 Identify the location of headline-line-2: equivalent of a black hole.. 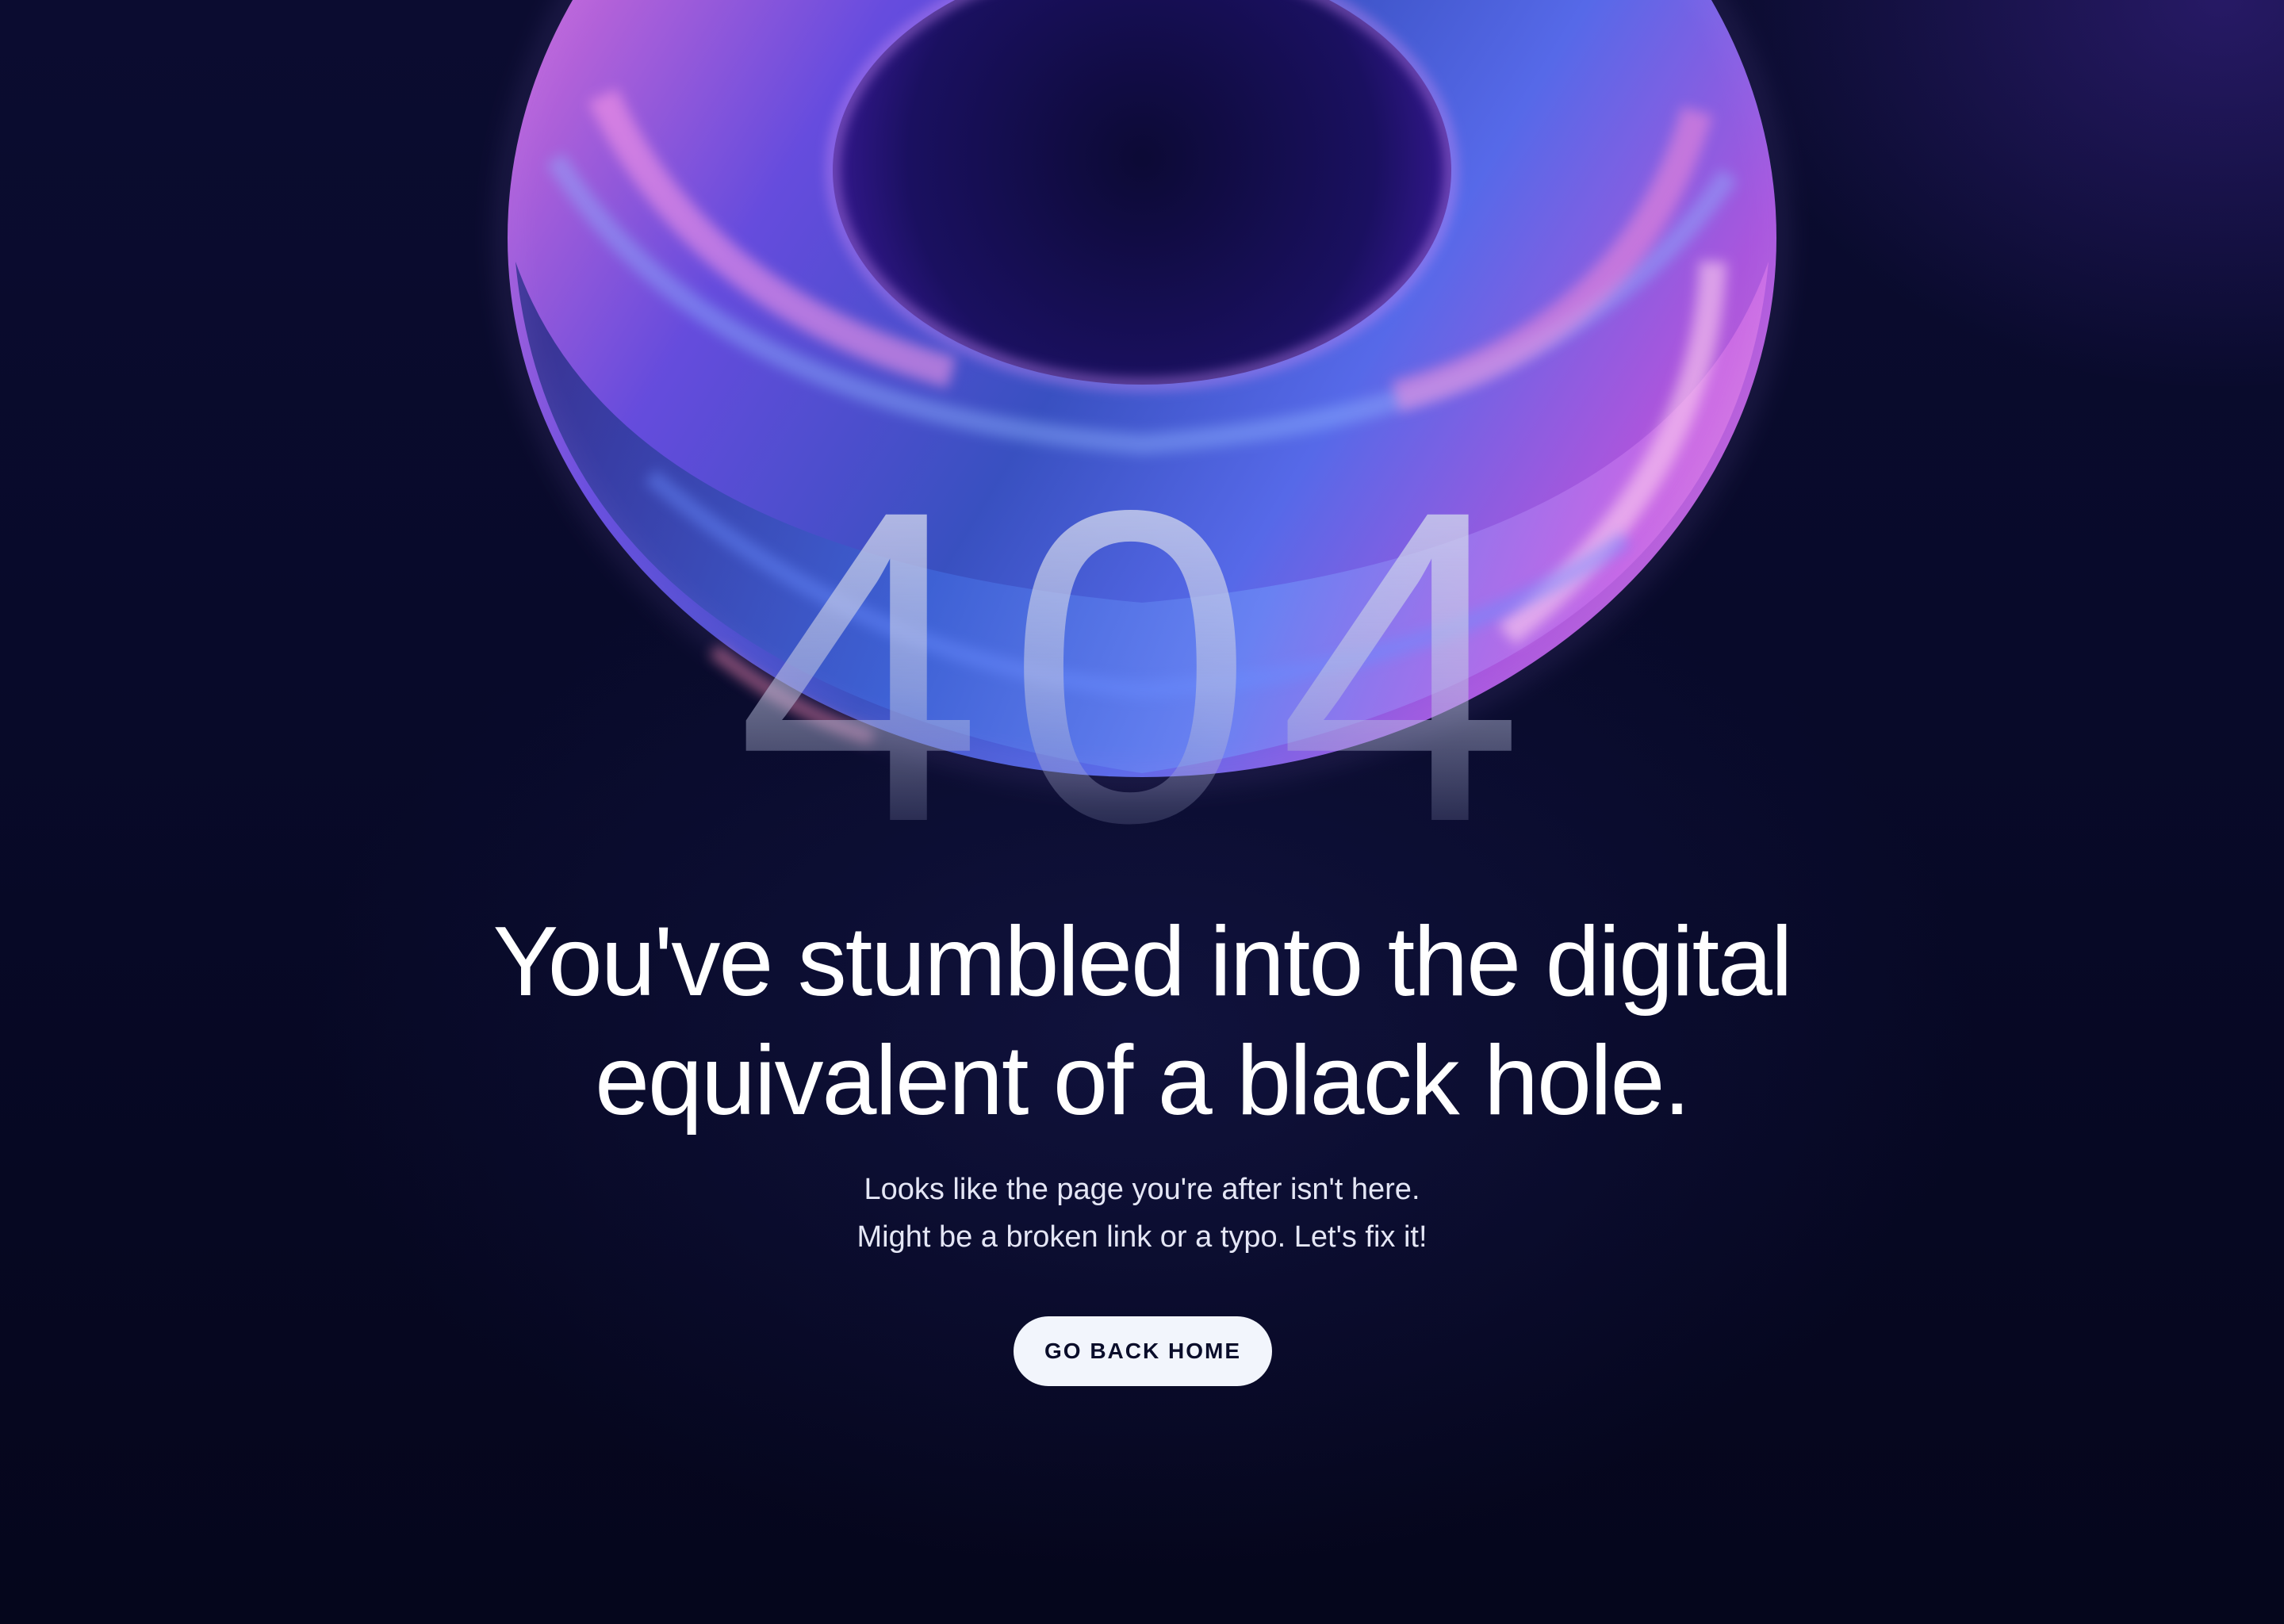
(1143, 1081).